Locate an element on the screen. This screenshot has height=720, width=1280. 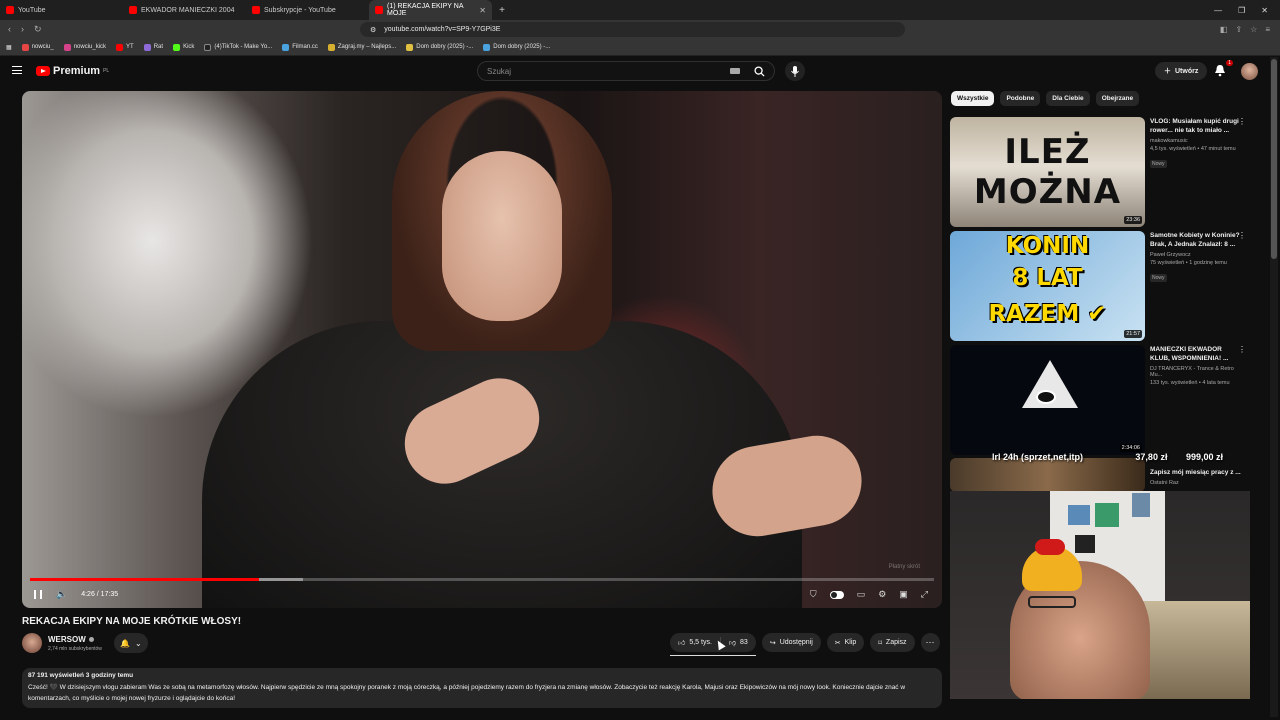
channel-avatar is located at coordinates (32, 643).